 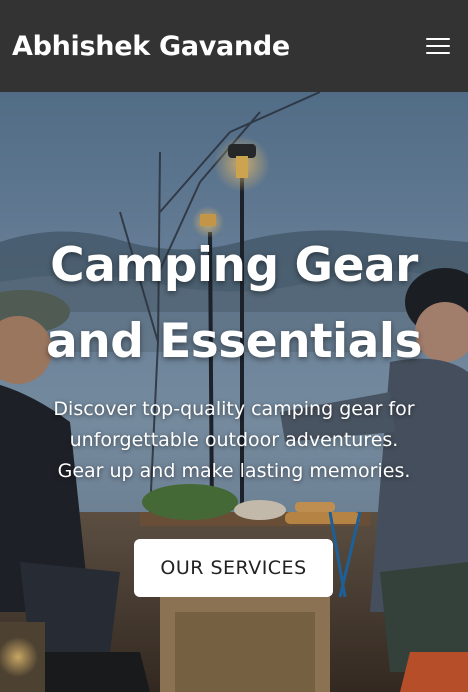 I want to click on hero-subtitle-line: unforgettable outdoor adventures., so click(x=234, y=440).